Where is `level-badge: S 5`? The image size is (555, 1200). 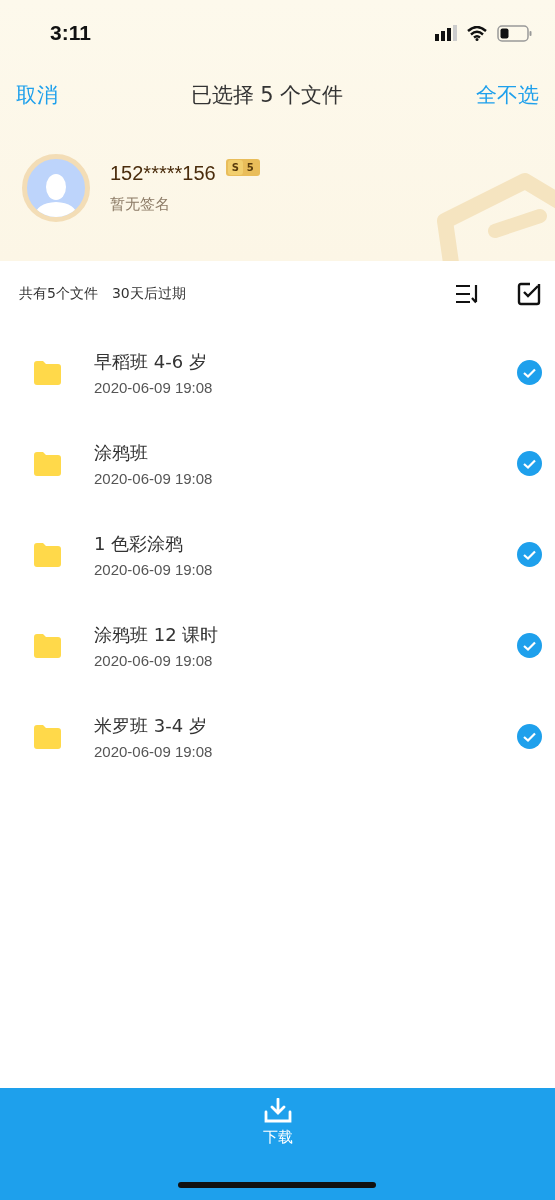 level-badge: S 5 is located at coordinates (242, 167).